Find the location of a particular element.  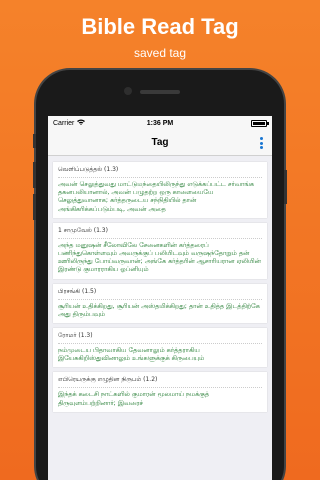

promo-subtitle: saved tag is located at coordinates (160, 53).